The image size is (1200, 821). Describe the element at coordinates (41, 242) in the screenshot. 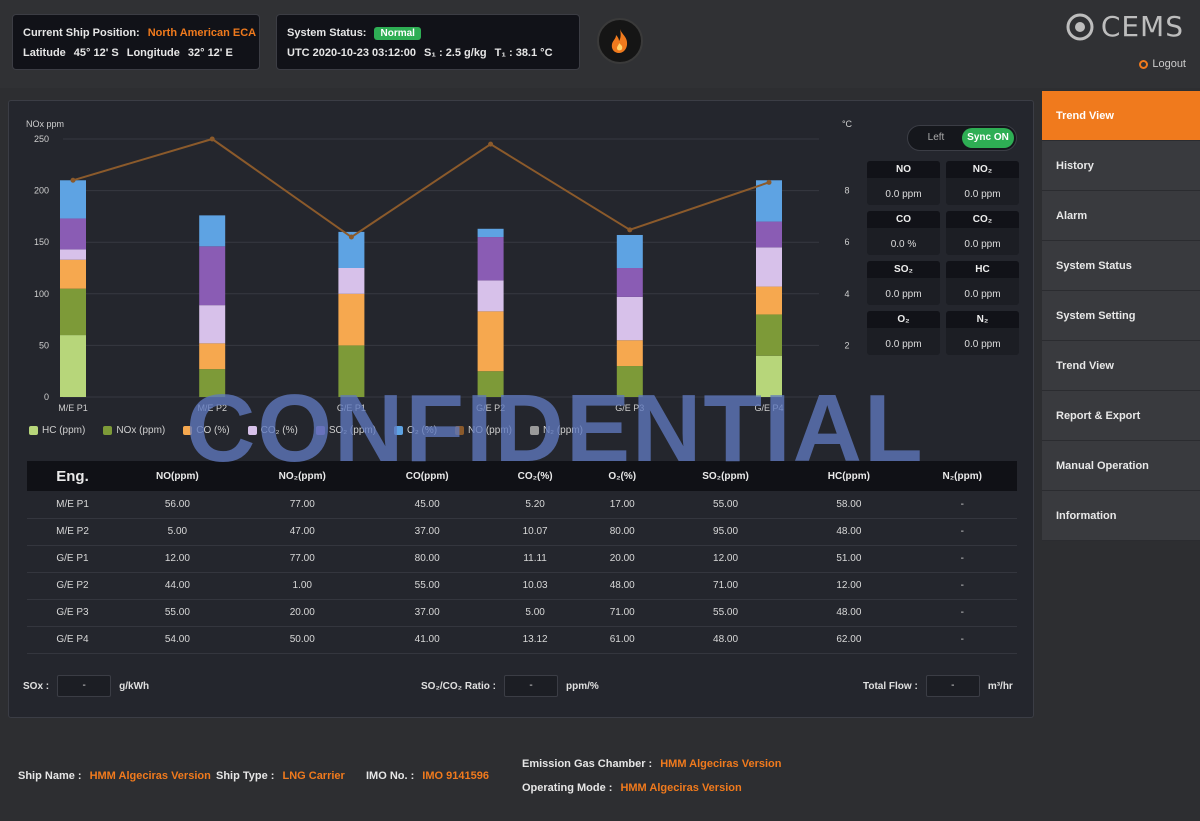

I see `y-tick-label: 150` at that location.